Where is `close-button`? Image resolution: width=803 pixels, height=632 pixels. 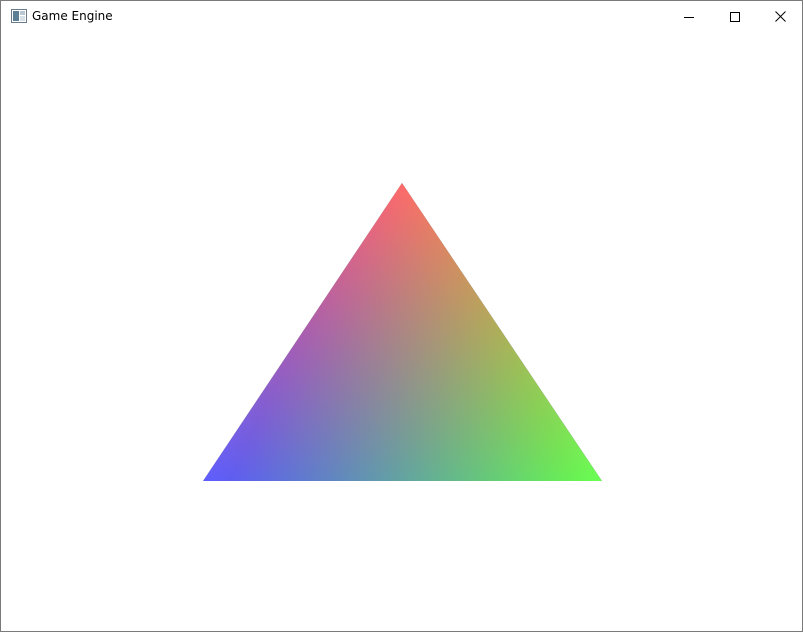 close-button is located at coordinates (780, 16).